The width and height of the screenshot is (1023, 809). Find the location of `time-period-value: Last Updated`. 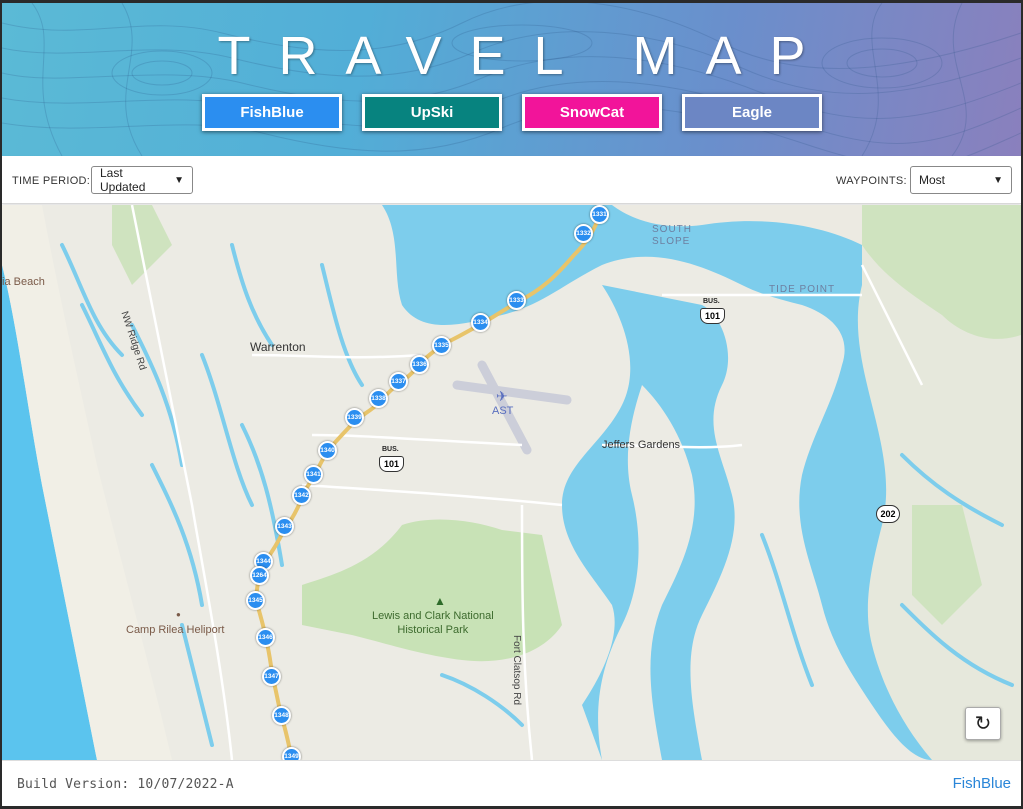

time-period-value: Last Updated is located at coordinates (123, 180).